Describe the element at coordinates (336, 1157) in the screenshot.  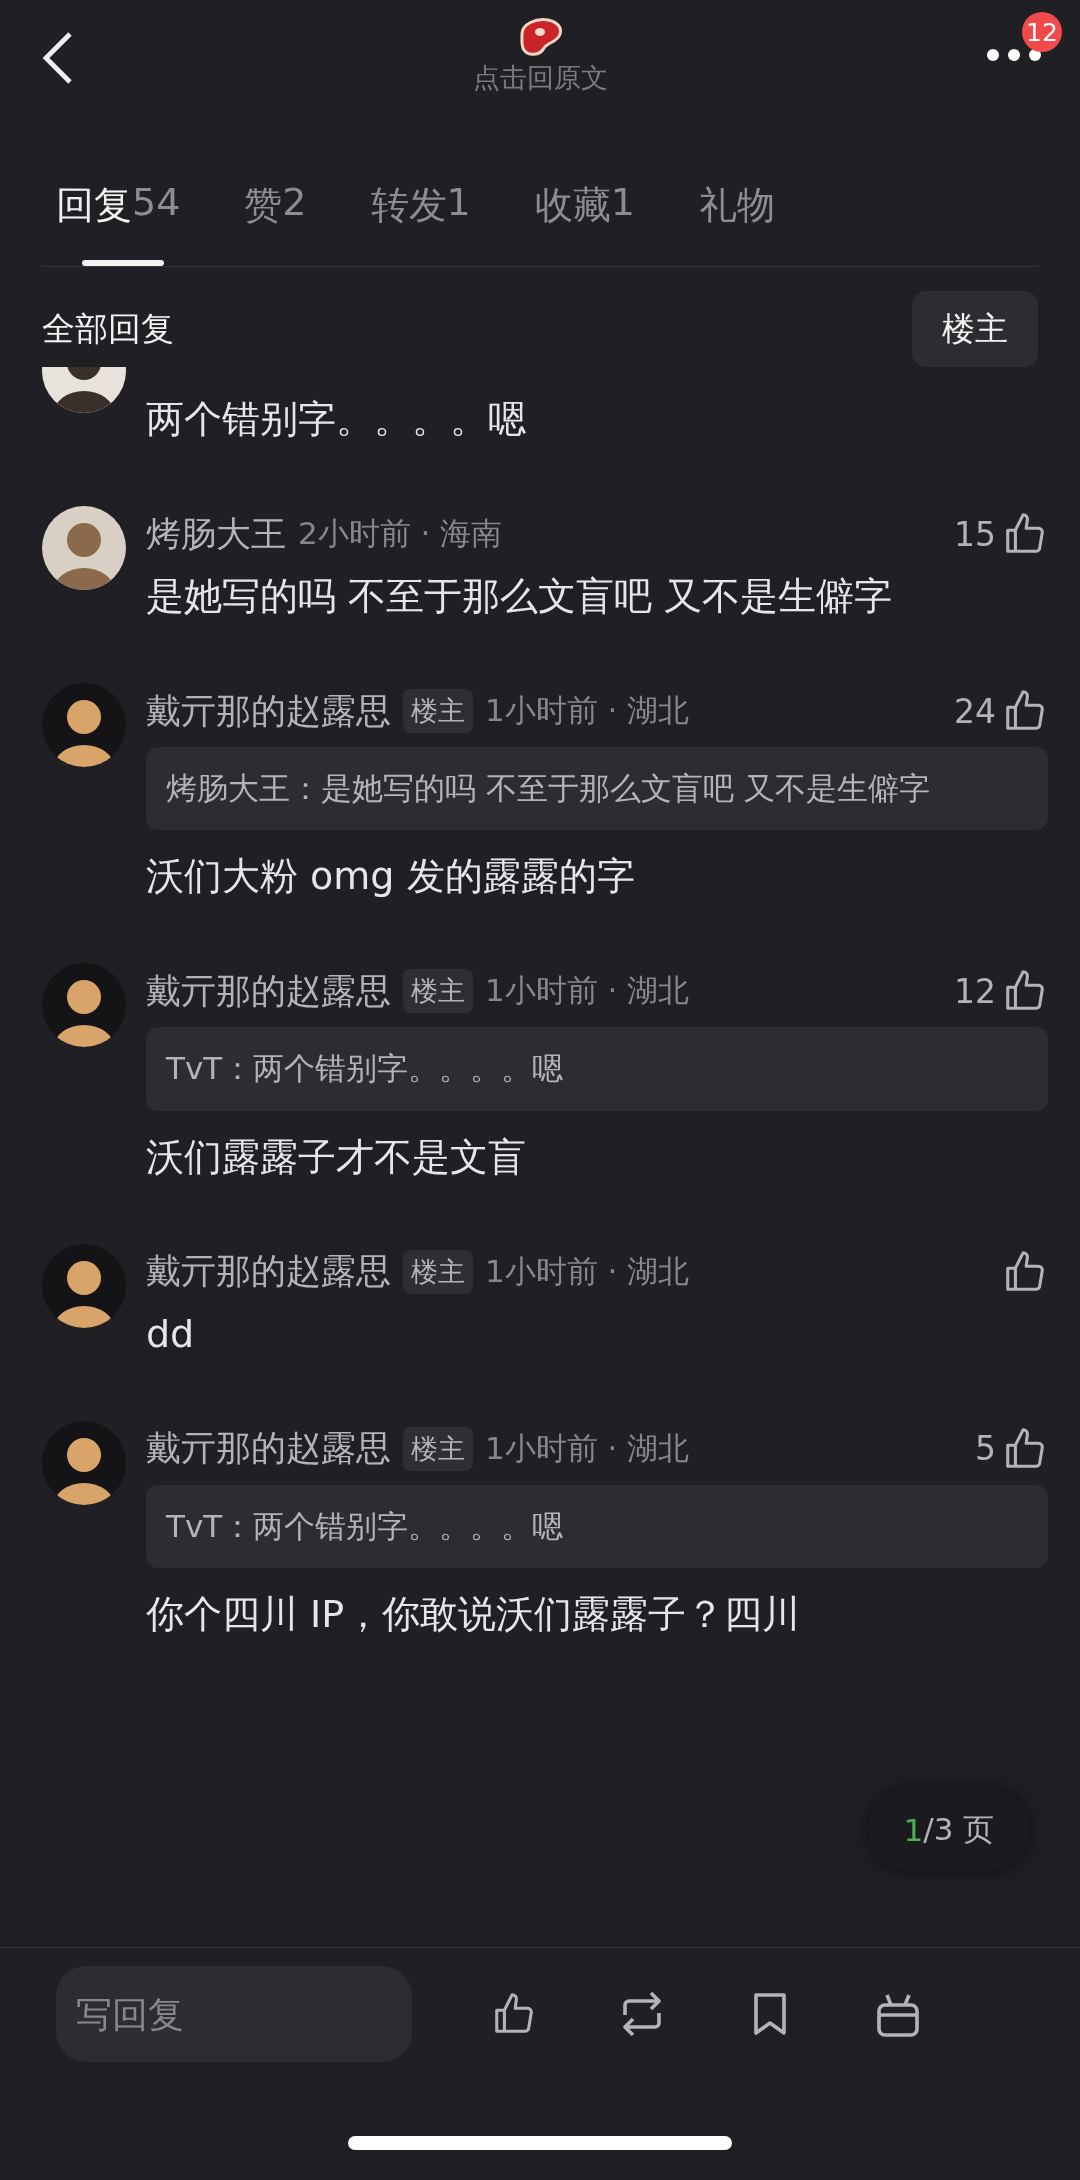
I see `comment-text: 沃们露露子才不是文盲` at that location.